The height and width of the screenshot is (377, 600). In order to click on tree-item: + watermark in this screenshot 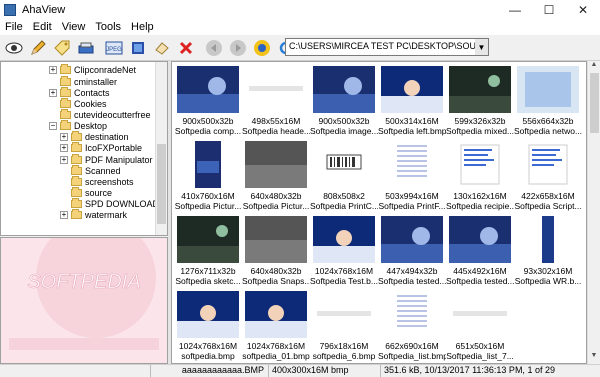, I will do `click(93, 214)`.